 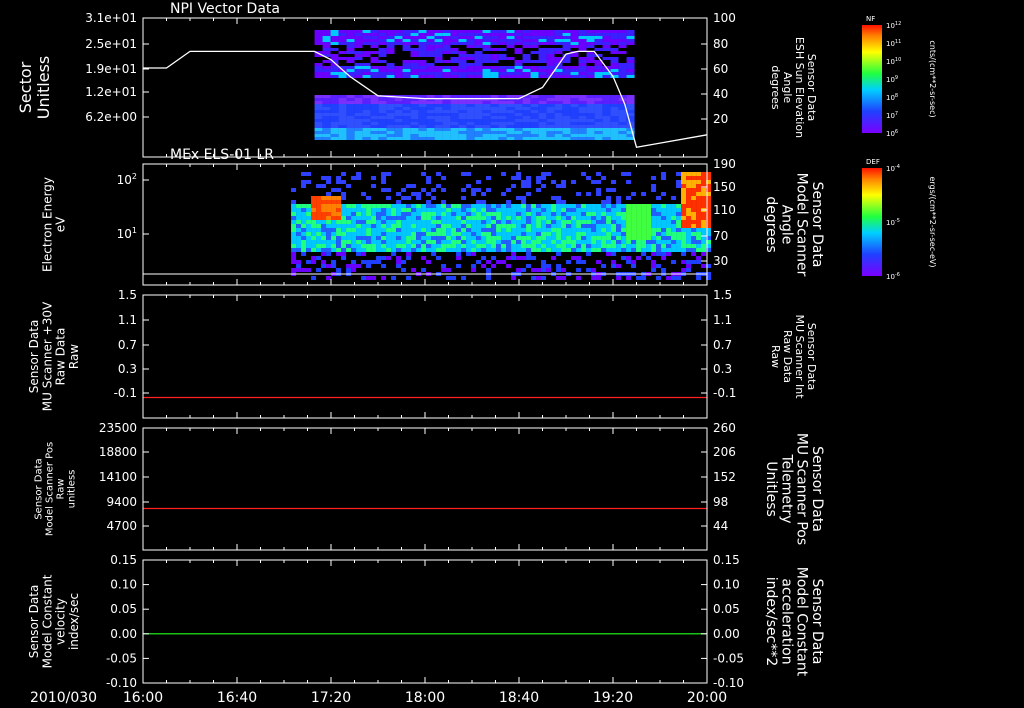 What do you see at coordinates (54, 356) in the screenshot?
I see `left-axis-label: Sensor DataMU Scanner +30VRaw DataRaw` at bounding box center [54, 356].